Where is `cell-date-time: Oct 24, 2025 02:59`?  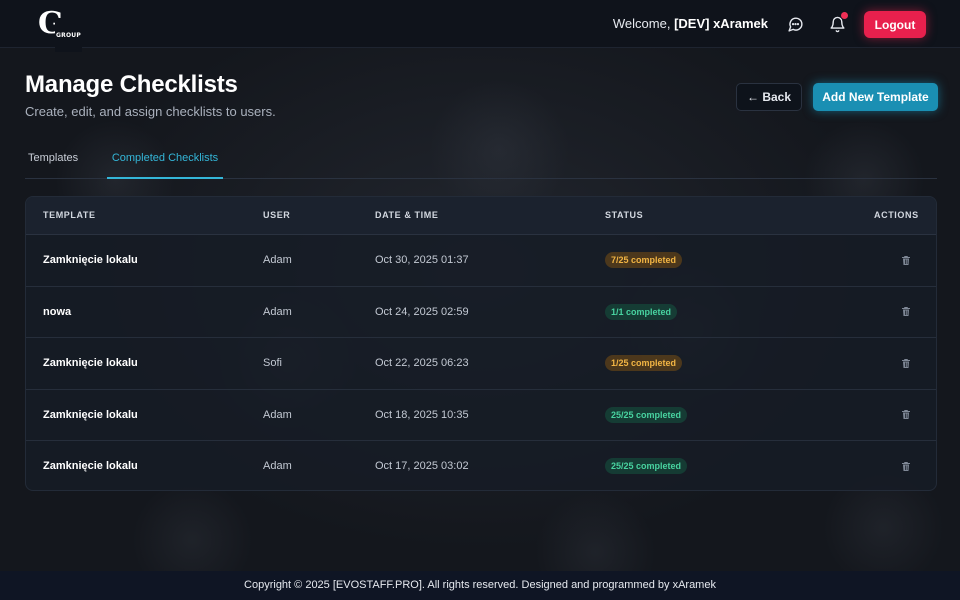
cell-date-time: Oct 24, 2025 02:59 is located at coordinates (422, 311).